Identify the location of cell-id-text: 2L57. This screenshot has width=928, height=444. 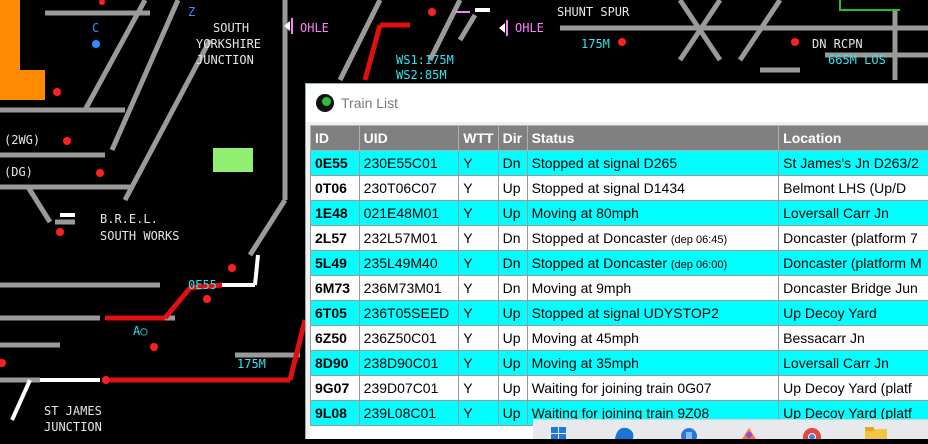
(331, 238).